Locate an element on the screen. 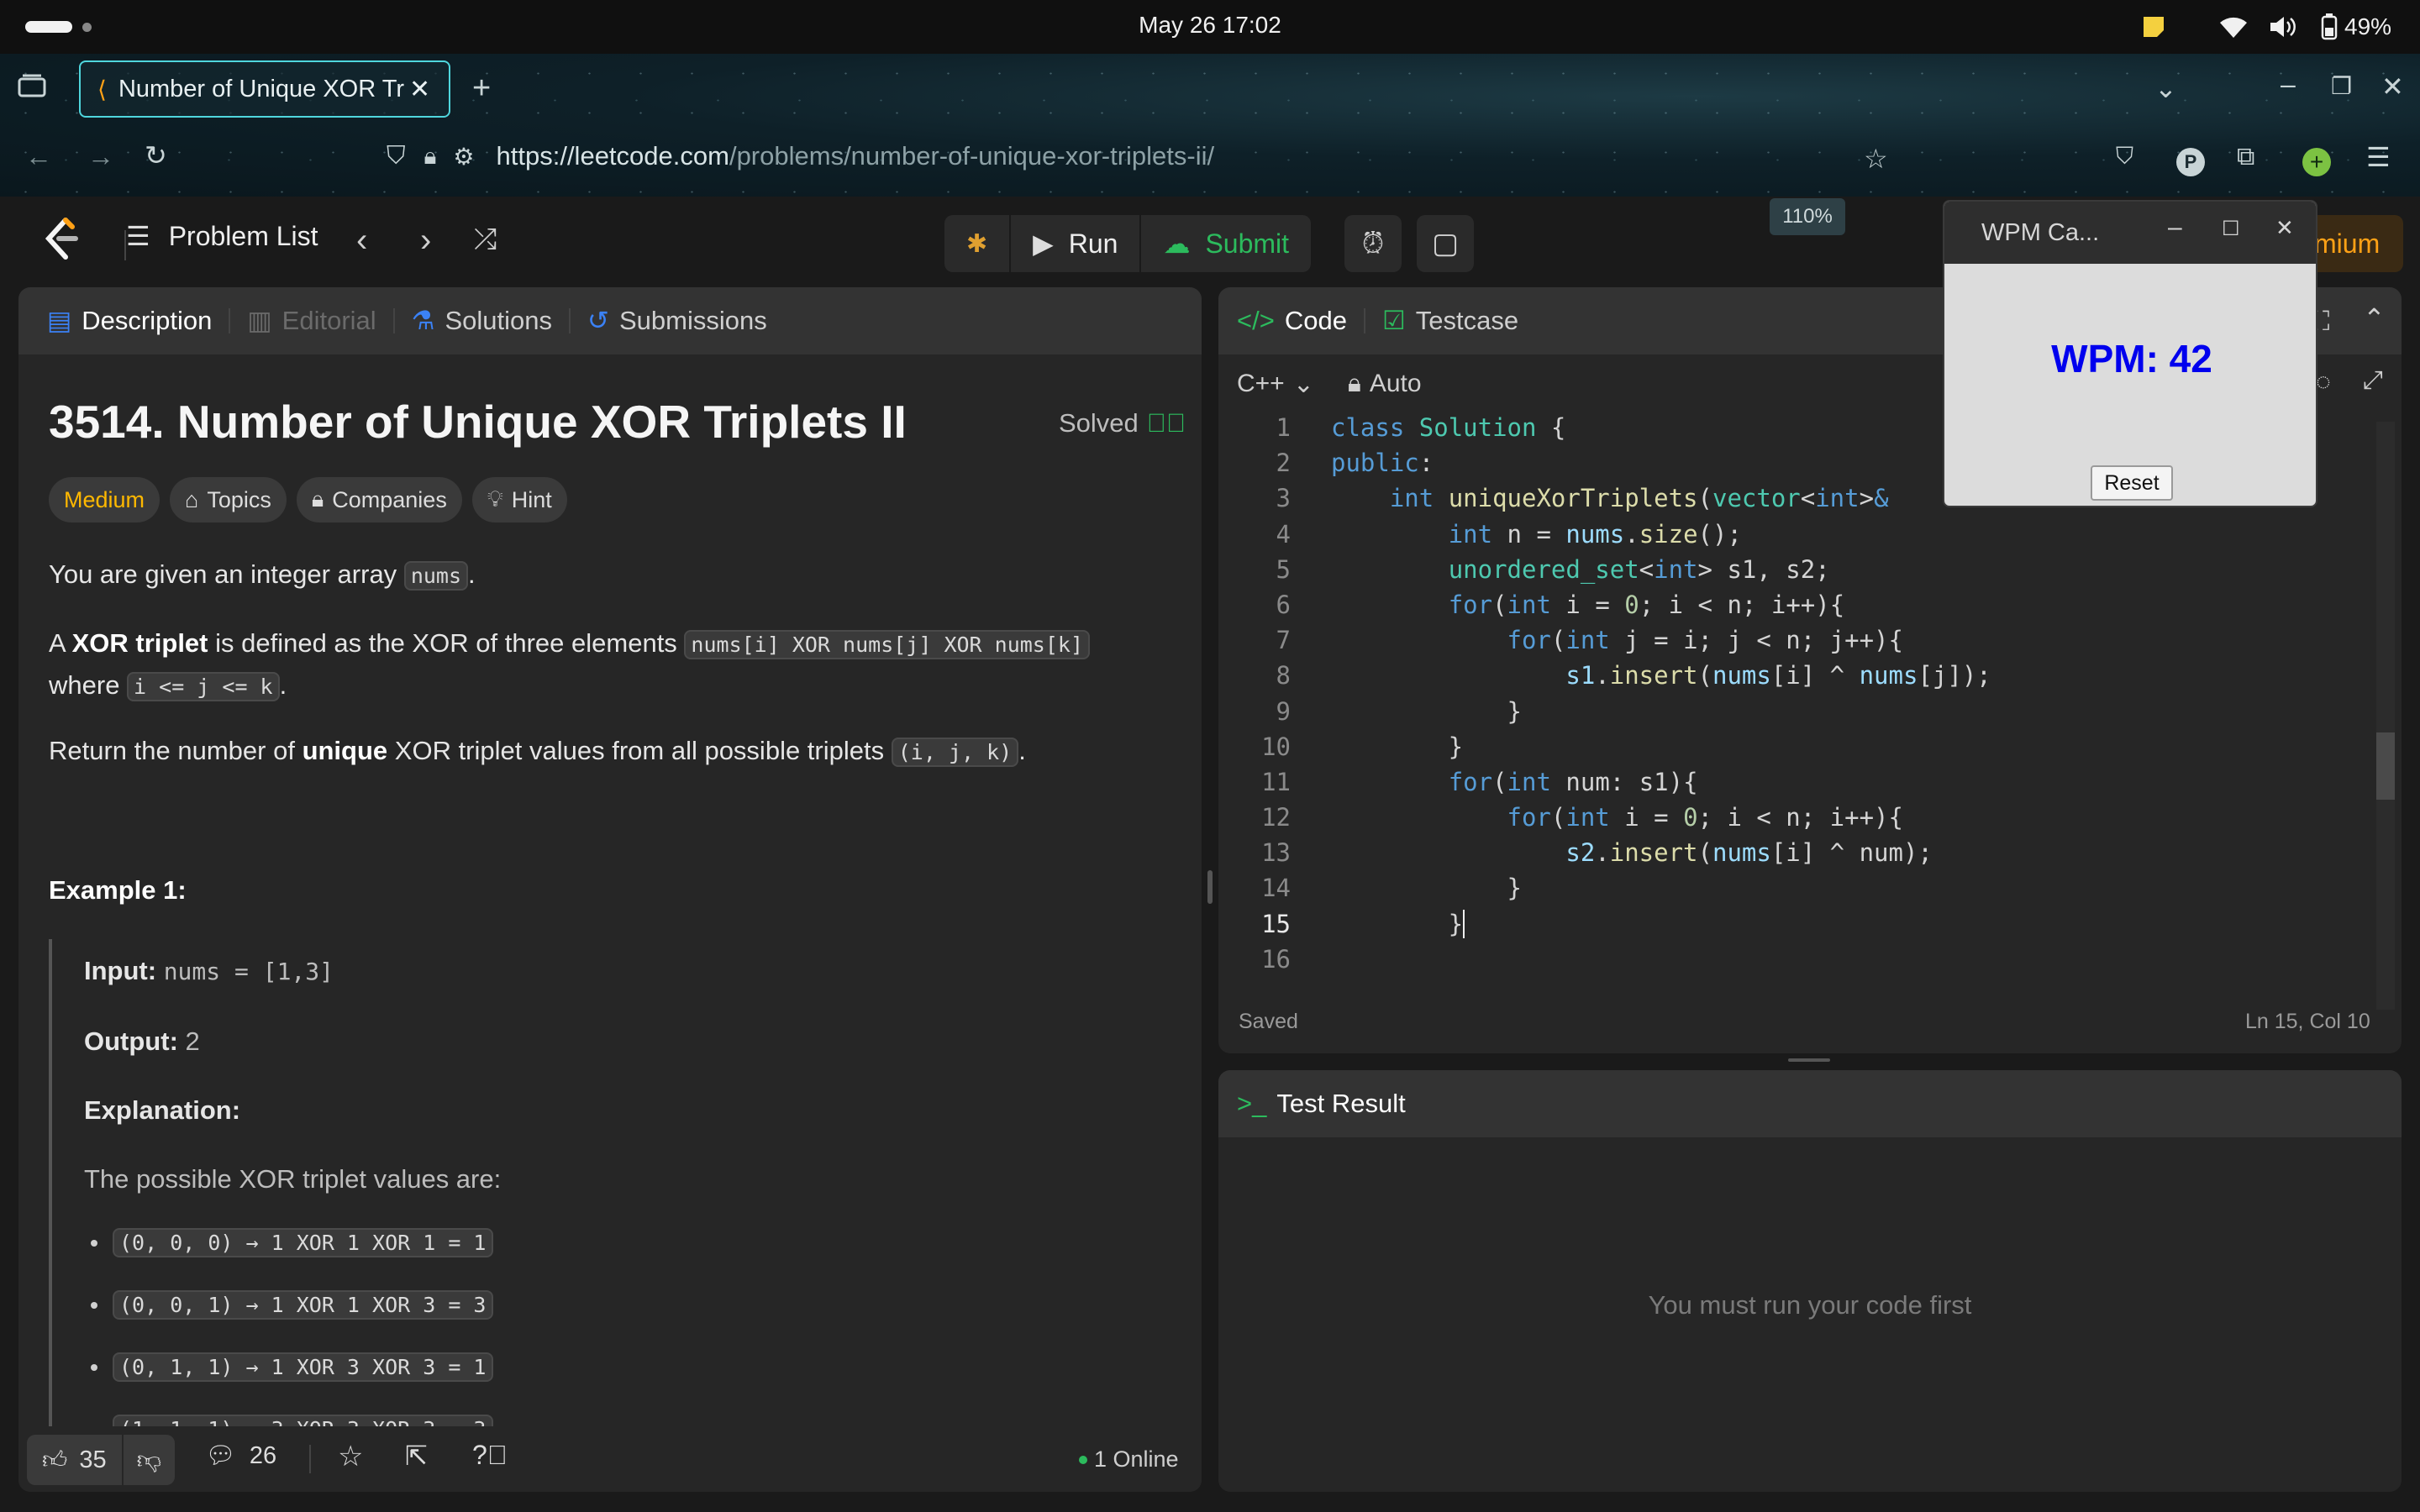 This screenshot has height=1512, width=2420. zoom-level: 110% is located at coordinates (1807, 216).